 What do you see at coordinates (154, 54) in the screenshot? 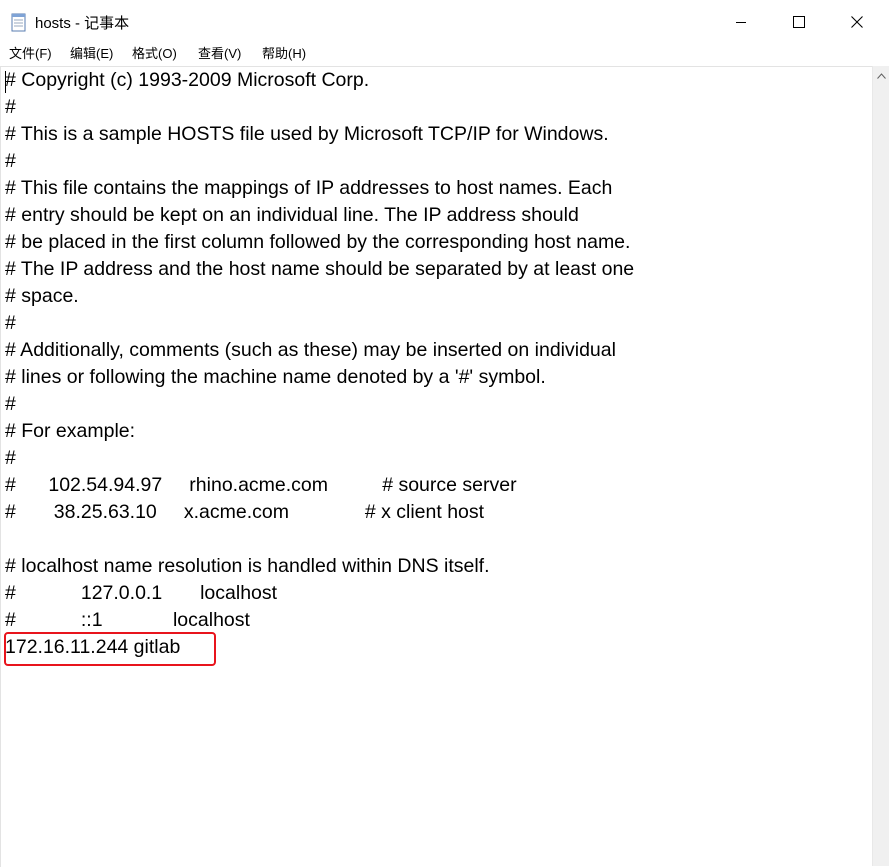
I see `menu-format: 格式(O)` at bounding box center [154, 54].